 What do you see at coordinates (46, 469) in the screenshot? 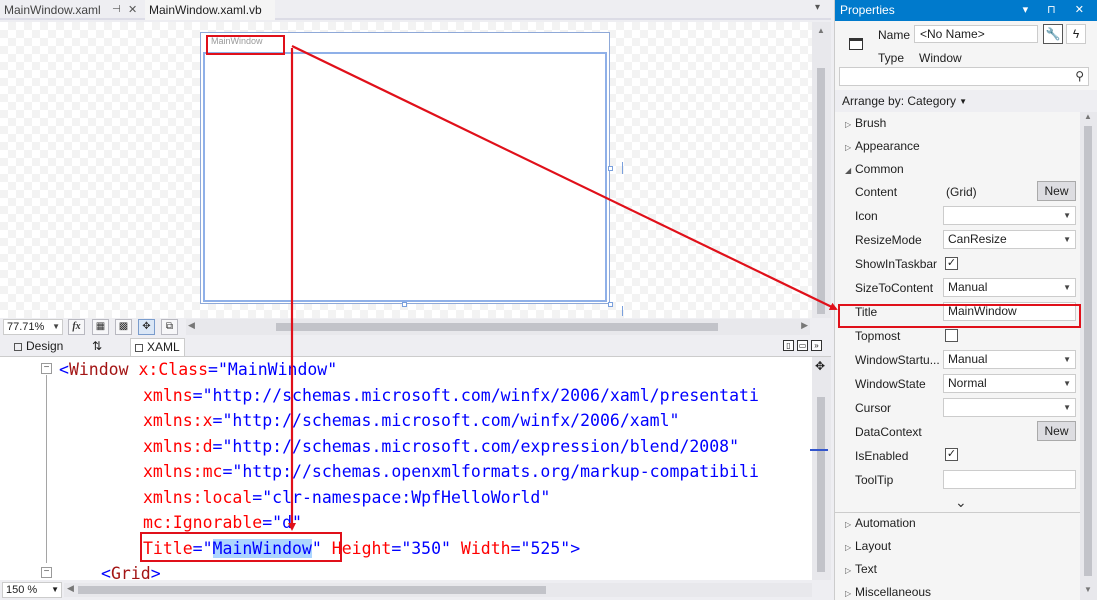
I see `outline-line` at bounding box center [46, 469].